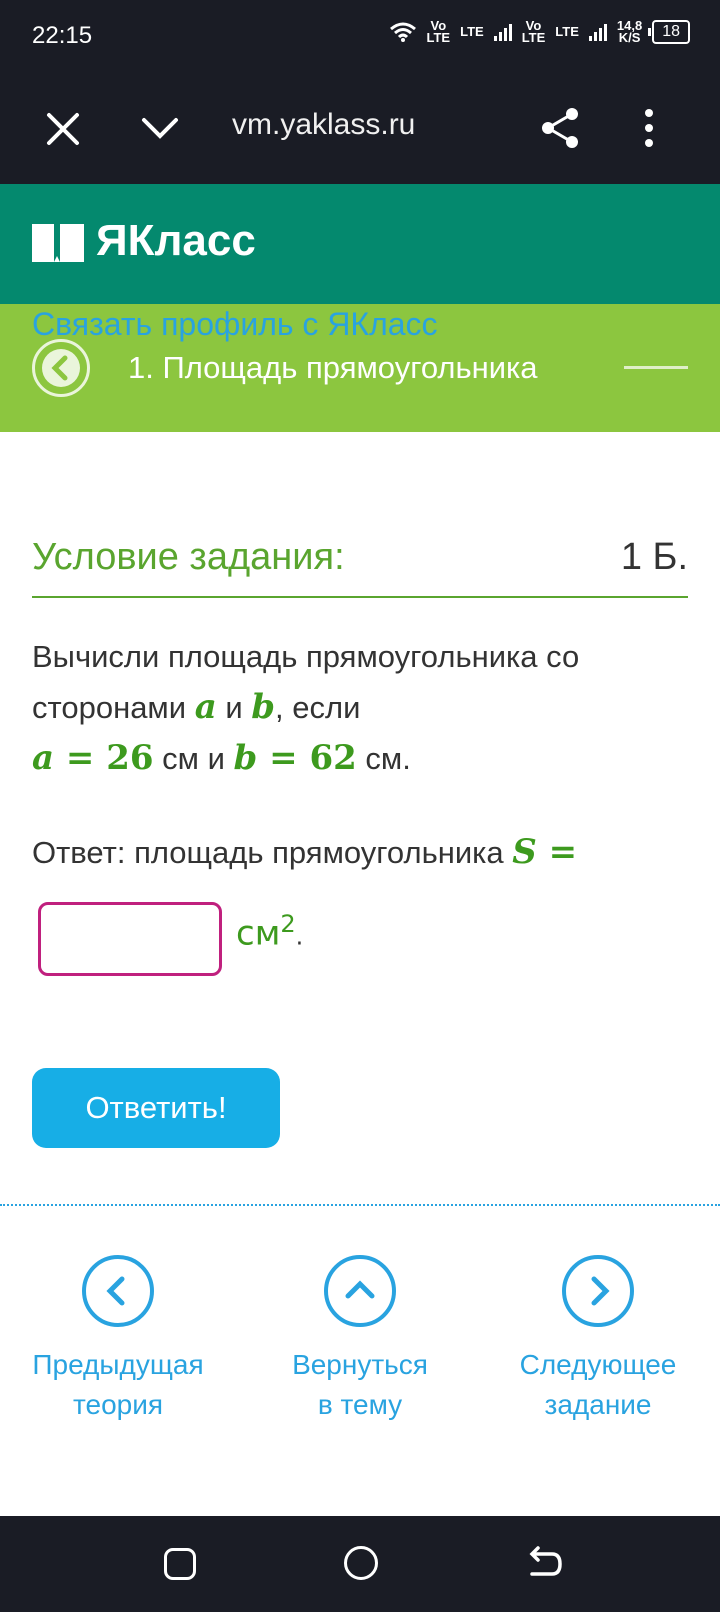  What do you see at coordinates (235, 324) in the screenshot?
I see `link-profile-link: Связать профиль с ЯКласс` at bounding box center [235, 324].